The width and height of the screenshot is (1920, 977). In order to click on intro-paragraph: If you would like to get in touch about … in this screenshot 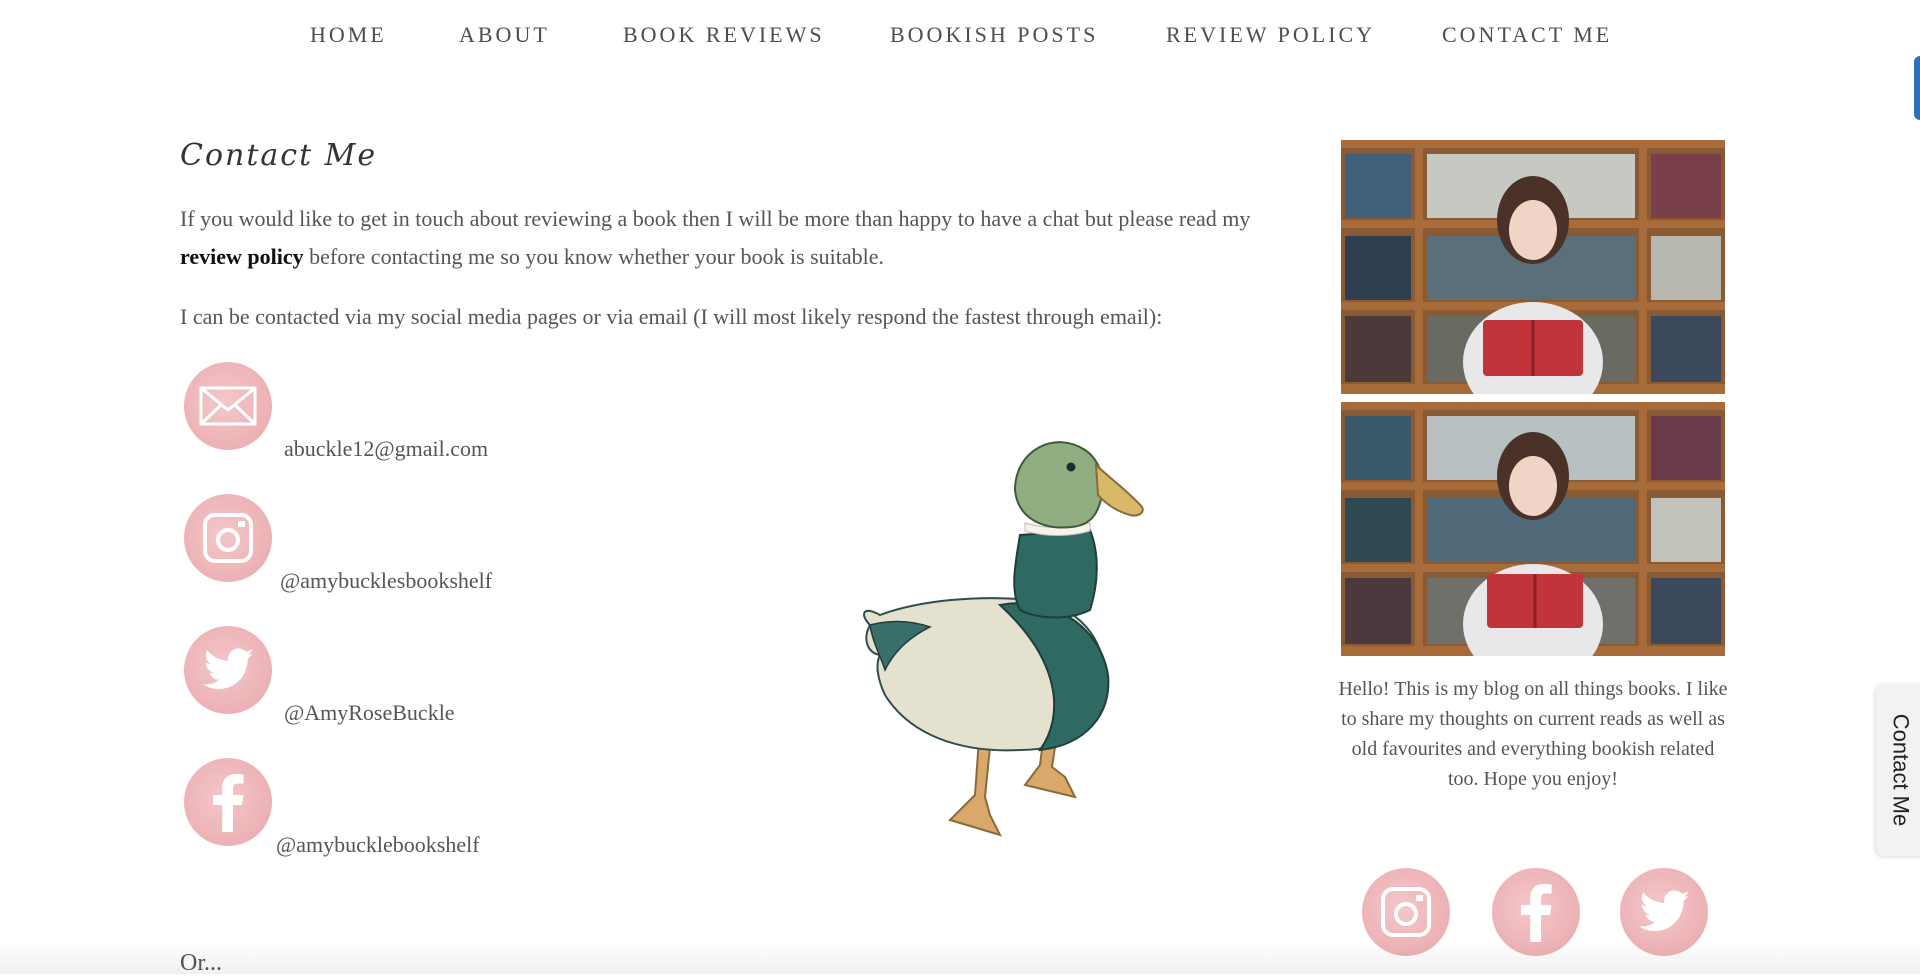, I will do `click(730, 238)`.